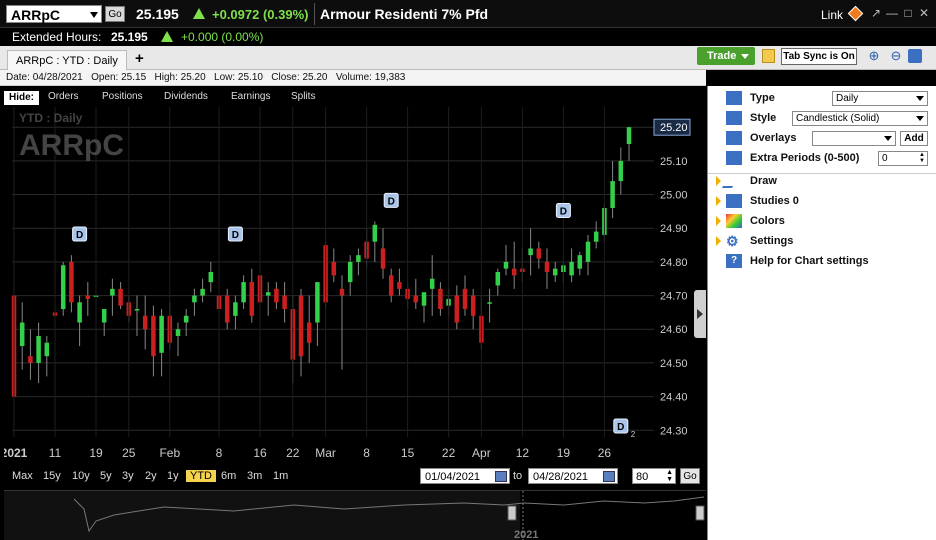  I want to click on tab-chart: ARRpC : YTD : Daily, so click(67, 60).